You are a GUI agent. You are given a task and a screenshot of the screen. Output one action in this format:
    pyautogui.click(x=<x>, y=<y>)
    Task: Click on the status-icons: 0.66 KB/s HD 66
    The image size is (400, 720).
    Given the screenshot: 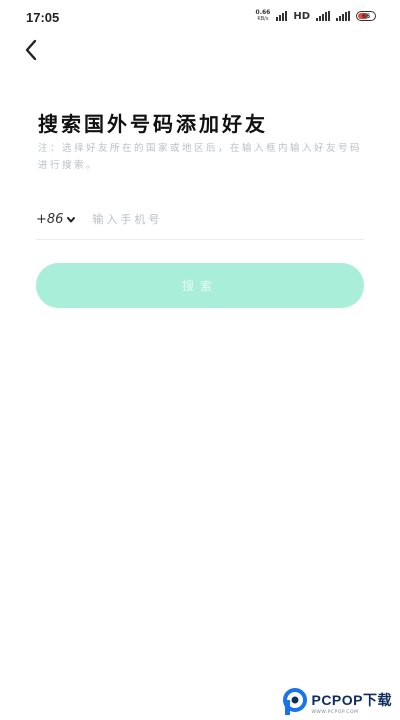 What is the action you would take?
    pyautogui.click(x=316, y=16)
    